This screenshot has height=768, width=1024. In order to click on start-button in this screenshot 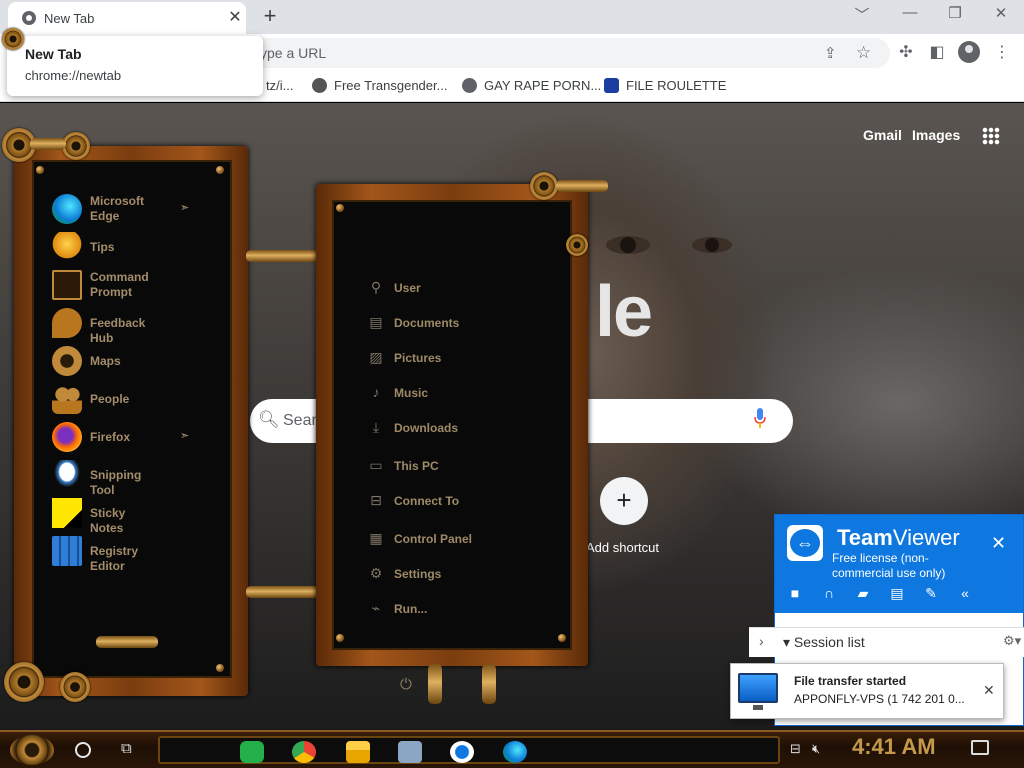, I will do `click(32, 750)`.